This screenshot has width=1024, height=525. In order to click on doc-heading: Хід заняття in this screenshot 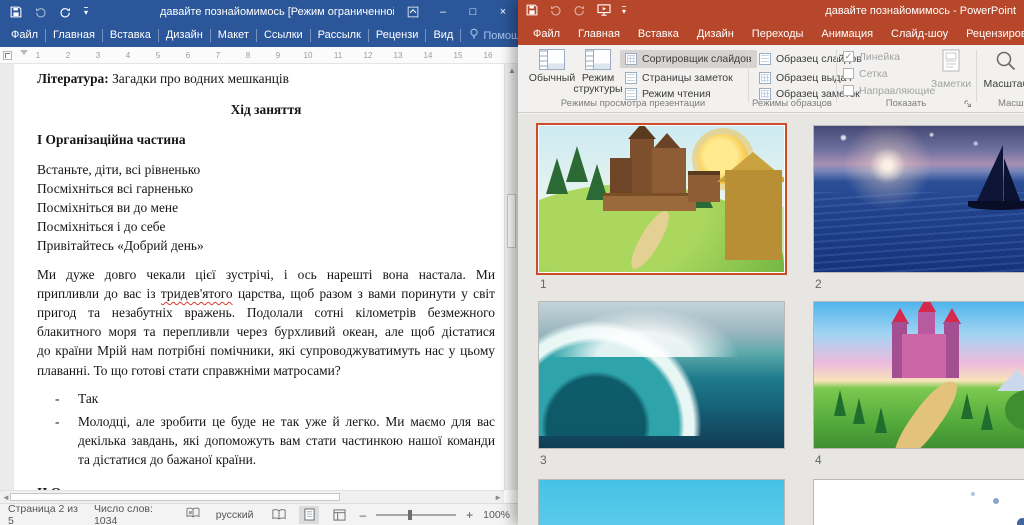, I will do `click(266, 110)`.